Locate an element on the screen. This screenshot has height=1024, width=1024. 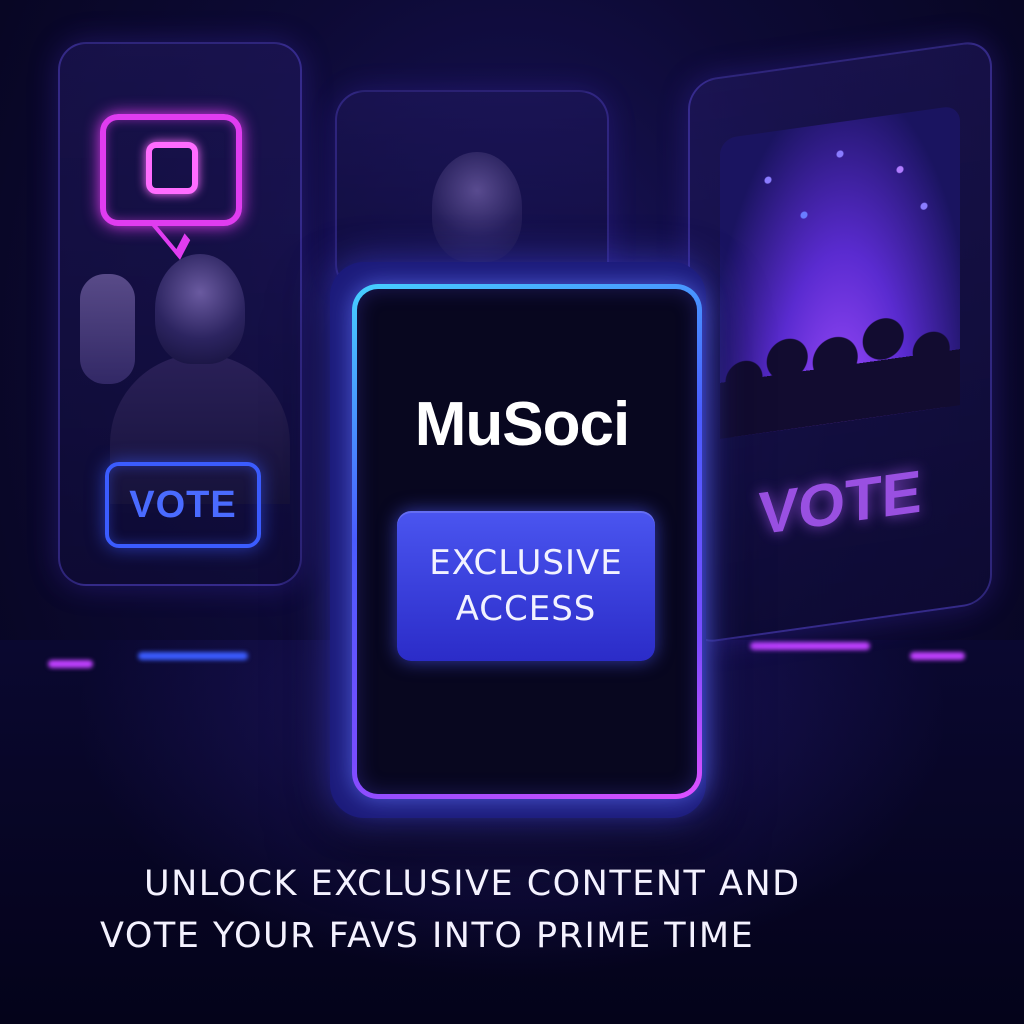
chat-bubble-icon is located at coordinates (171, 170).